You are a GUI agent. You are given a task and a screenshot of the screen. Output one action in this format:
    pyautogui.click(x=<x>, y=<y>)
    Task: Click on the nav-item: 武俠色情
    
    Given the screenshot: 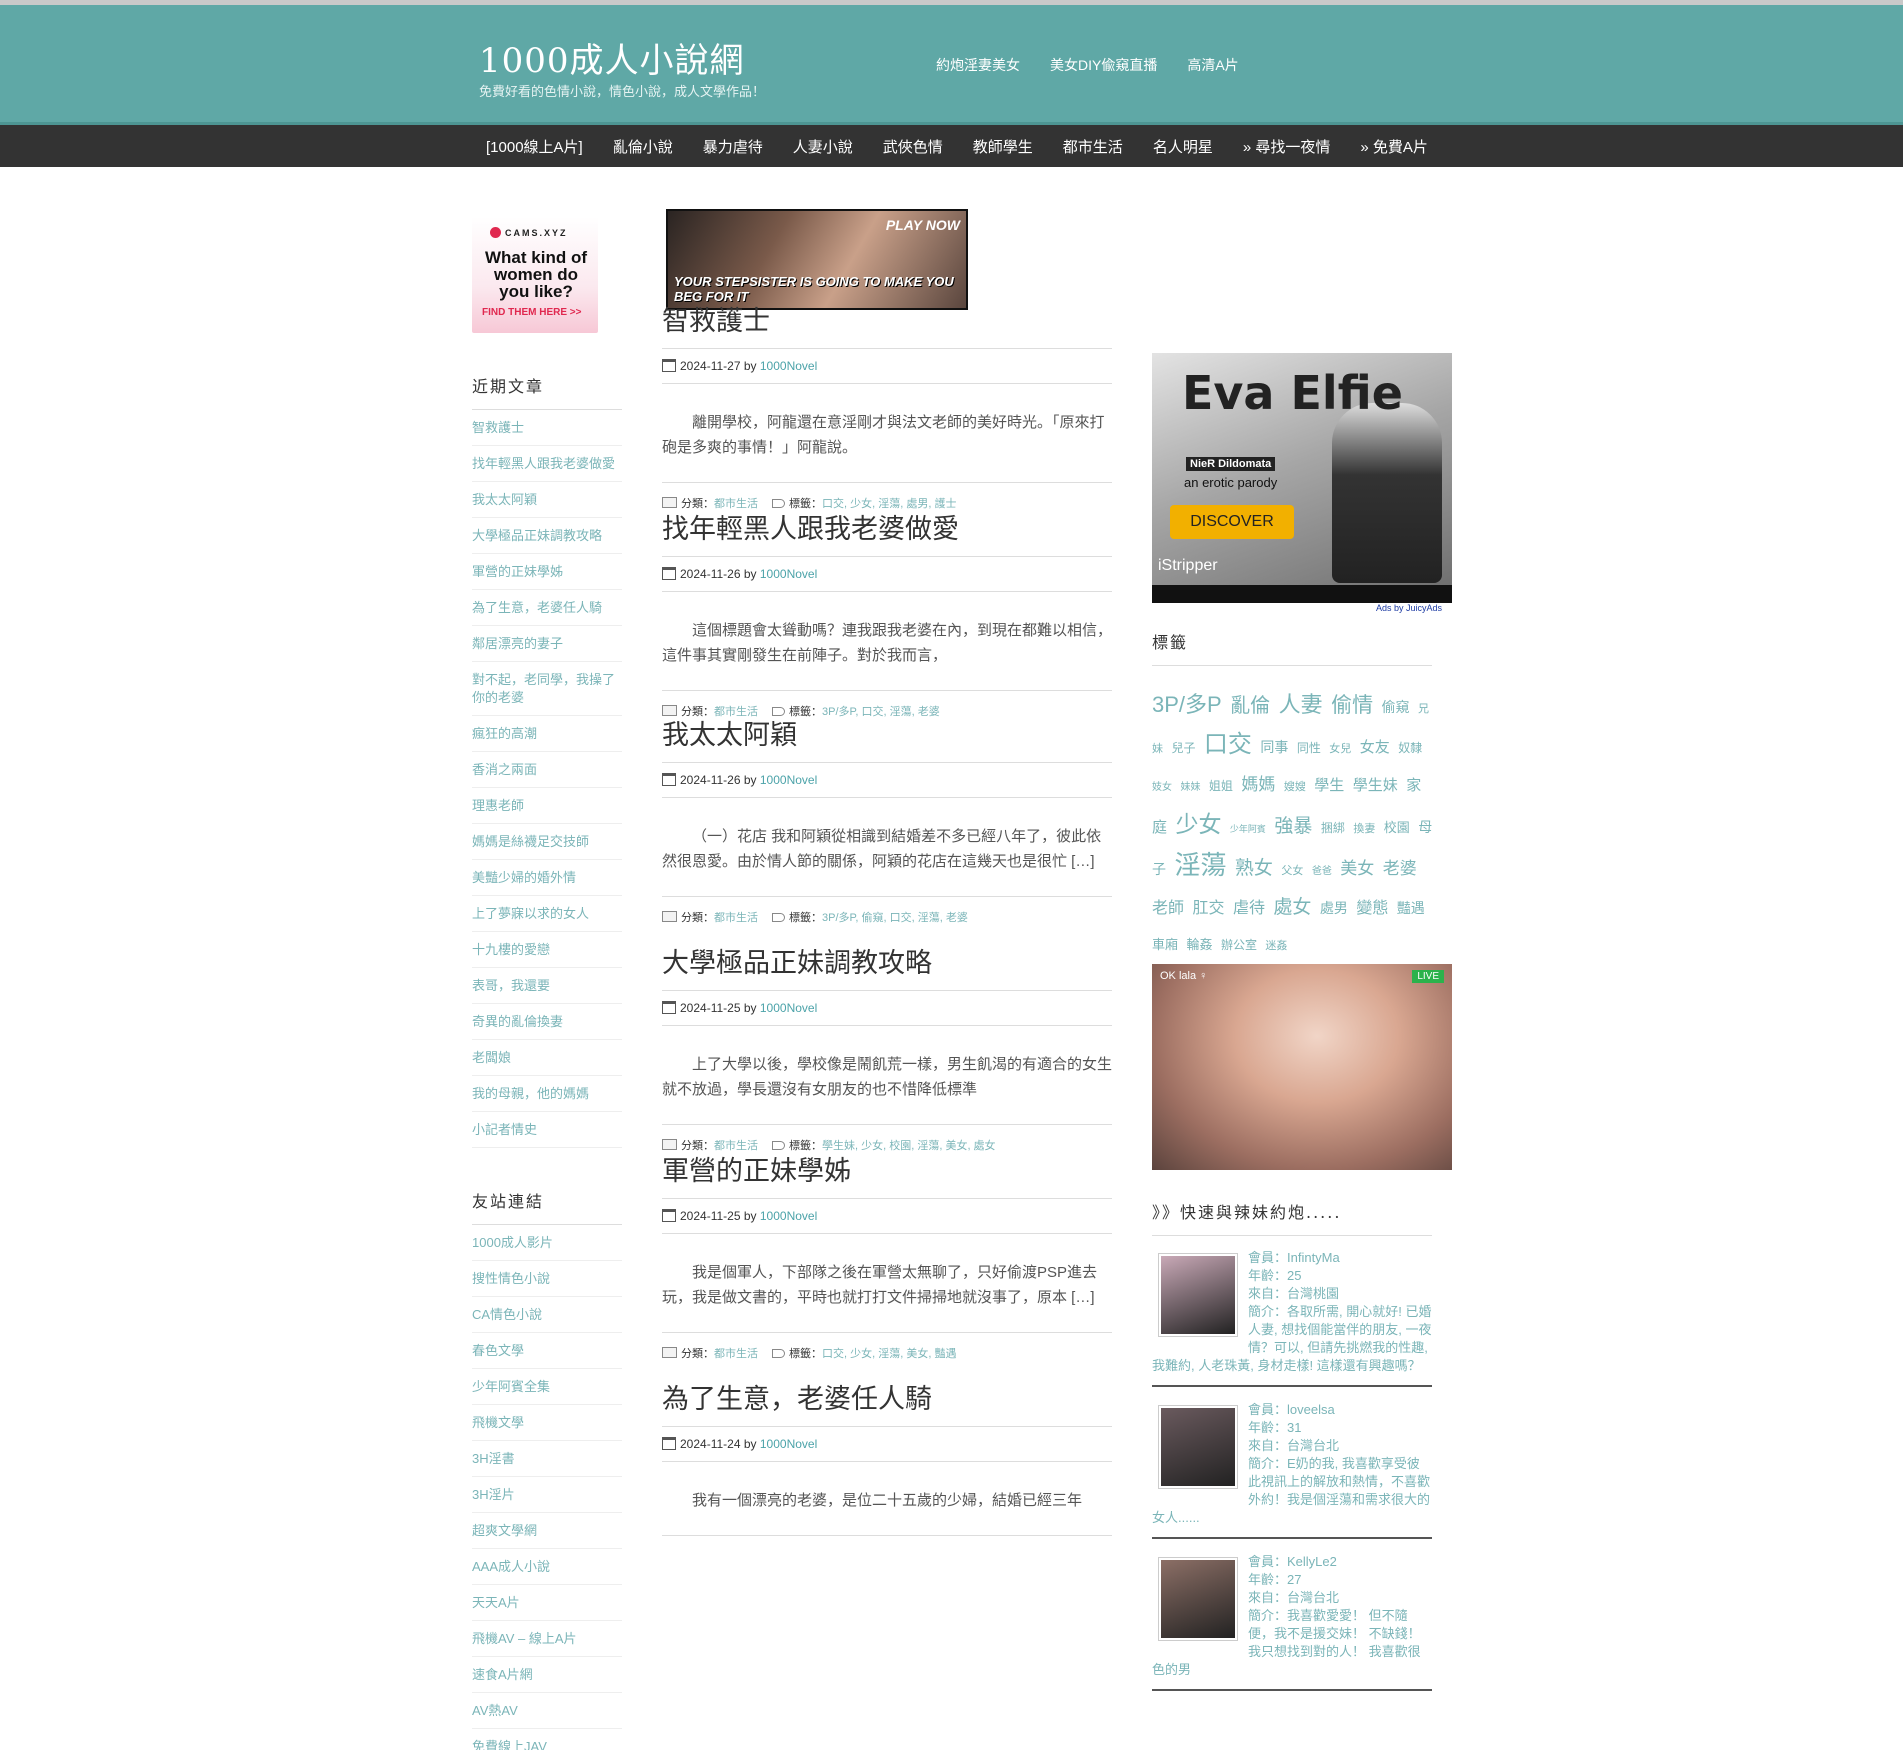 What is the action you would take?
    pyautogui.click(x=913, y=146)
    